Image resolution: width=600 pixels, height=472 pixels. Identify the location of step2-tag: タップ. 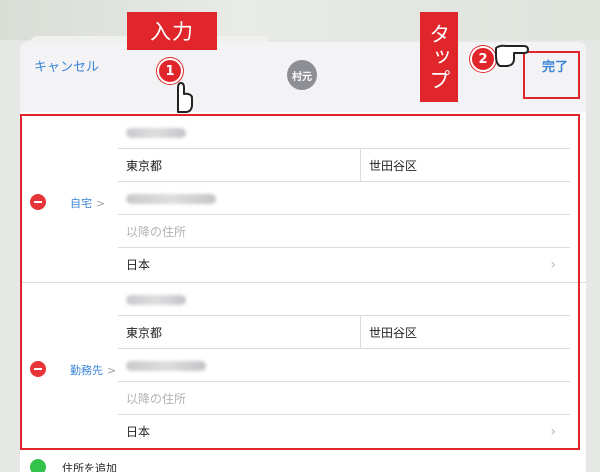
(439, 57).